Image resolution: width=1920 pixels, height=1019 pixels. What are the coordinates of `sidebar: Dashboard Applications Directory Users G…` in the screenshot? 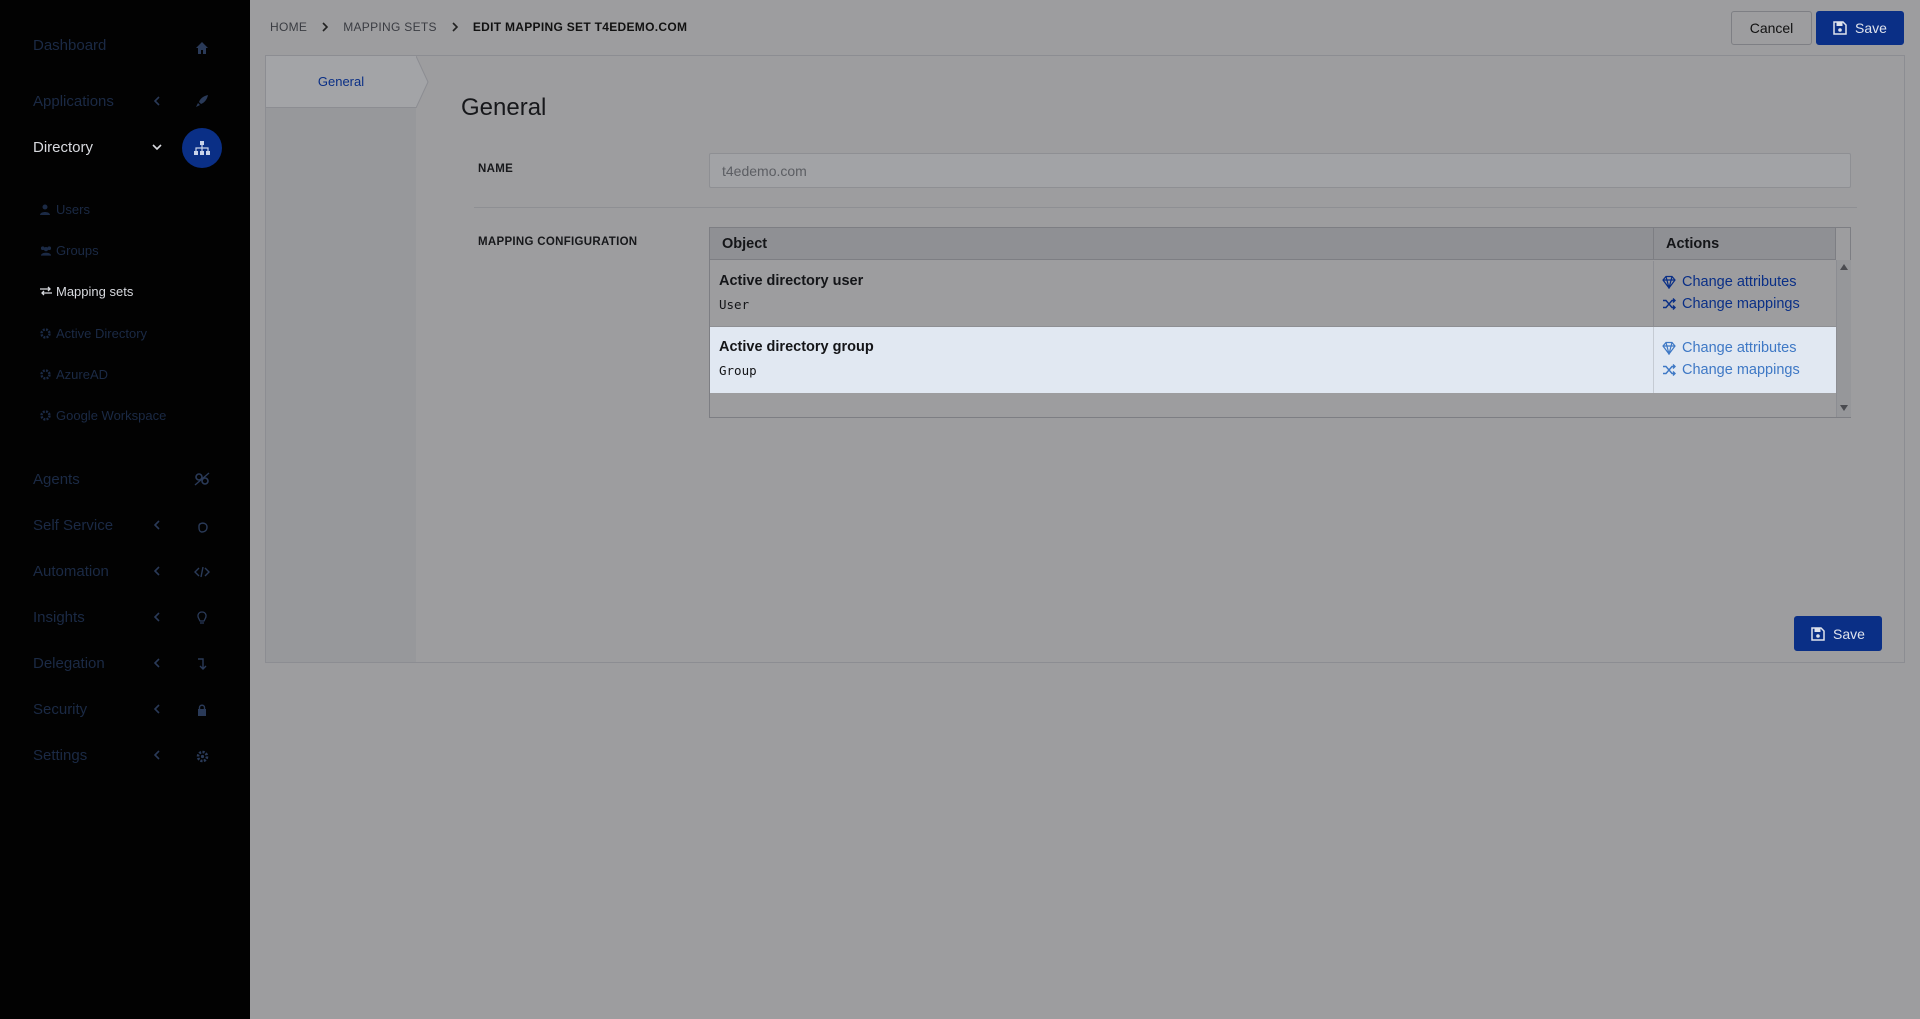 It's located at (125, 509).